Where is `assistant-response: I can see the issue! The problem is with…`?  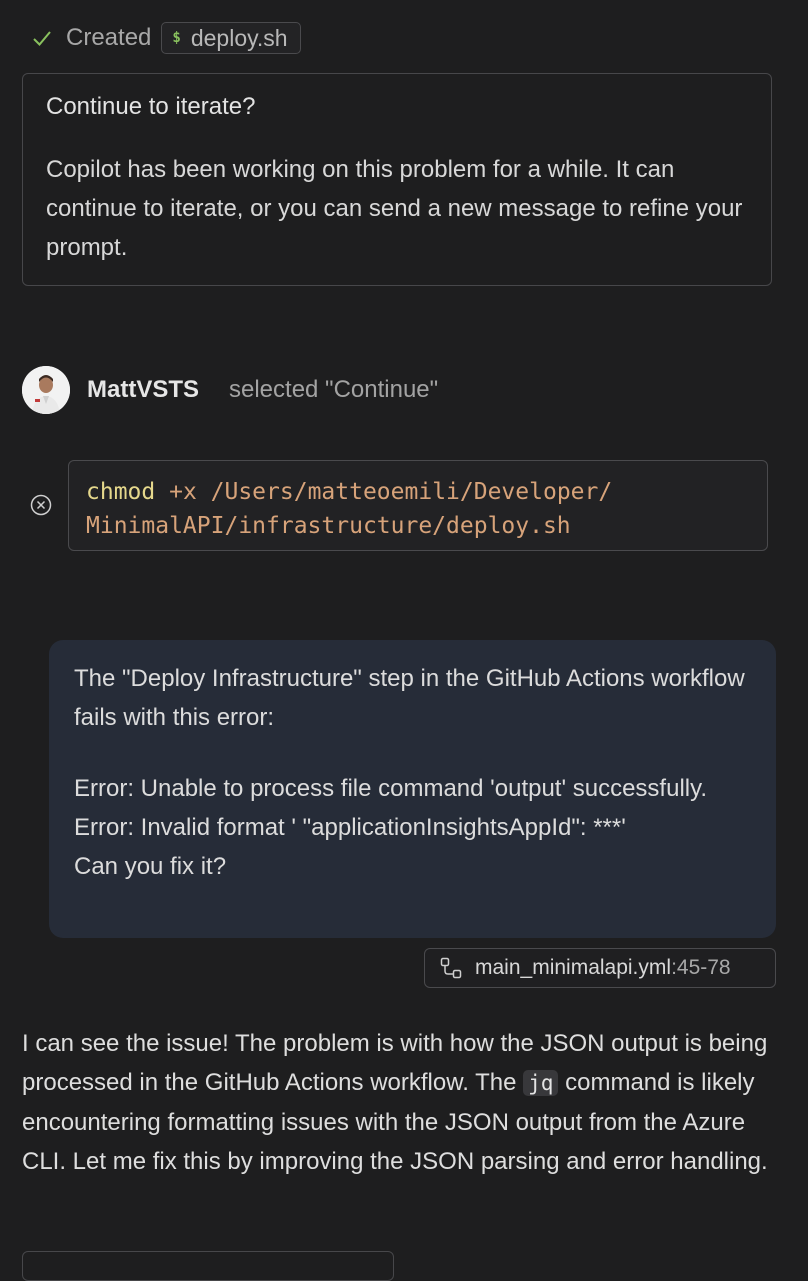 assistant-response: I can see the issue! The problem is with… is located at coordinates (407, 1102).